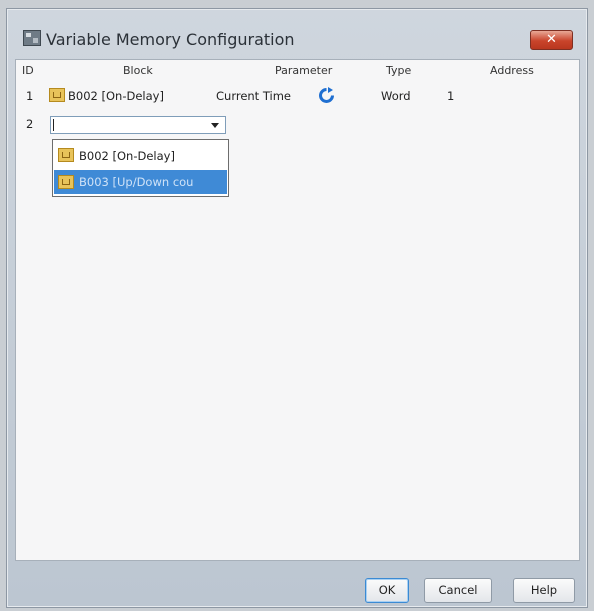 Image resolution: width=594 pixels, height=611 pixels. Describe the element at coordinates (127, 156) in the screenshot. I see `dropdown-option-label: B002 [On-Delay]` at that location.